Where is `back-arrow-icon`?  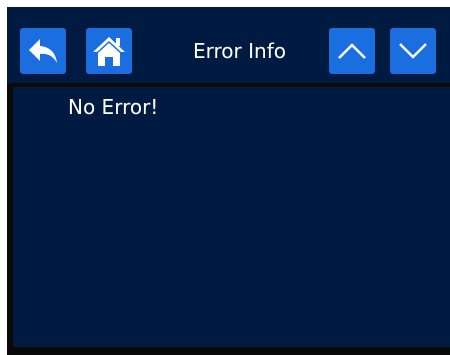 back-arrow-icon is located at coordinates (43, 51).